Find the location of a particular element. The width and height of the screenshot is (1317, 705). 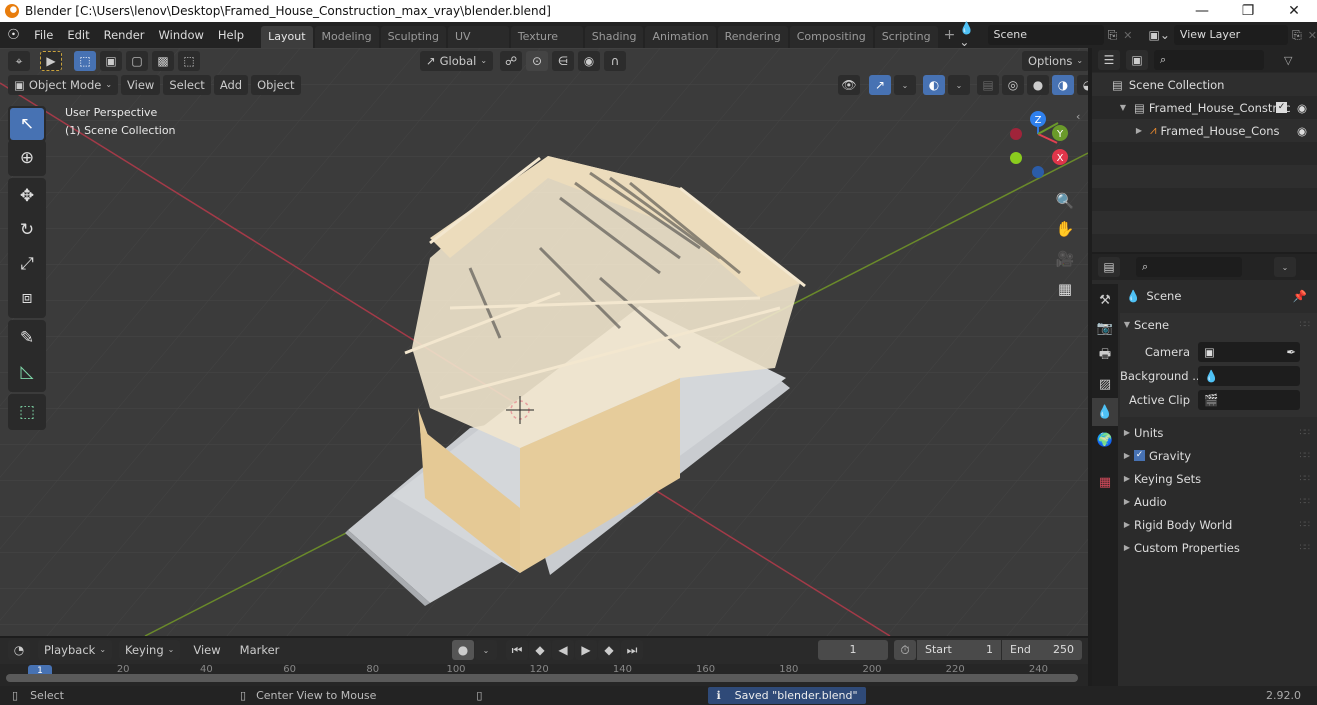

measure-tool: ◺ is located at coordinates (27, 372).